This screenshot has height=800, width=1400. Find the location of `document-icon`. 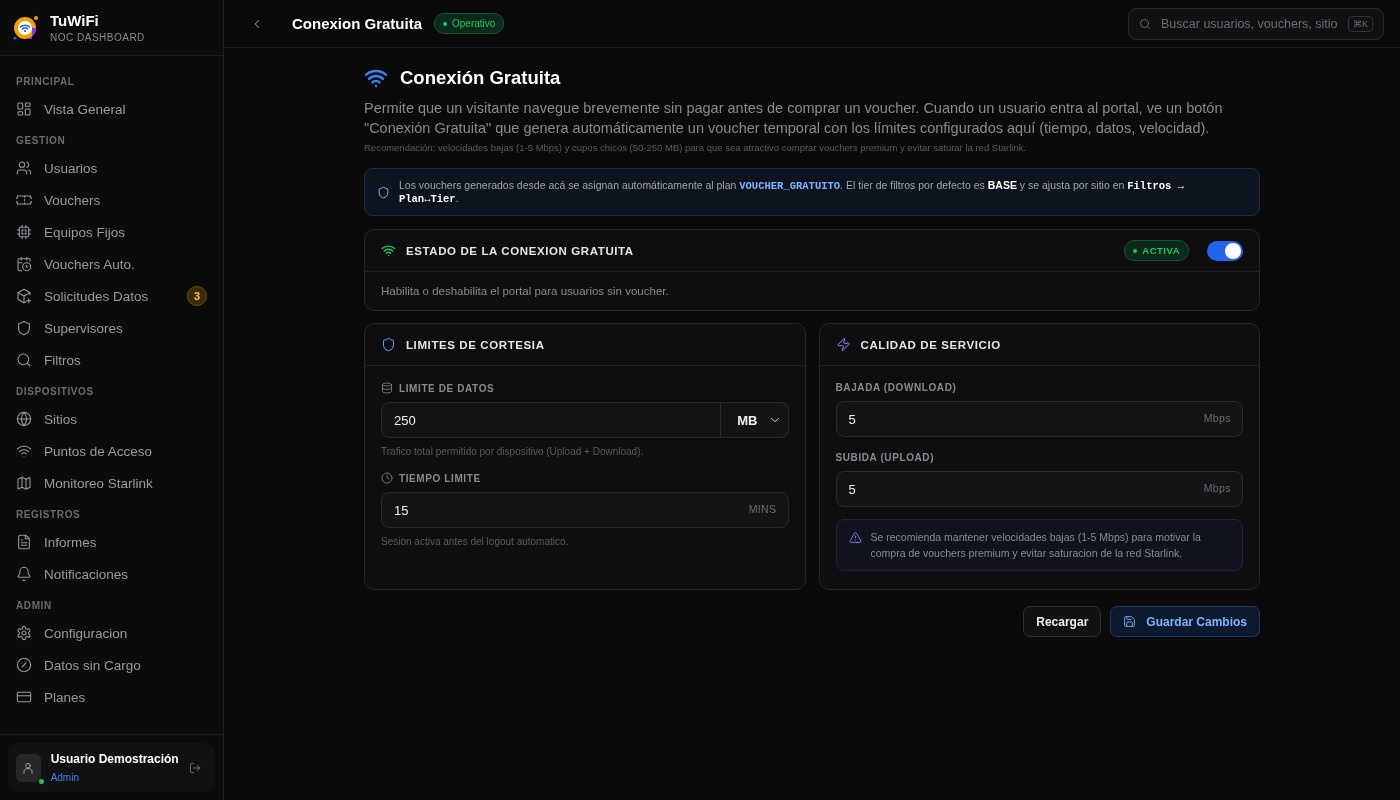

document-icon is located at coordinates (24, 542).